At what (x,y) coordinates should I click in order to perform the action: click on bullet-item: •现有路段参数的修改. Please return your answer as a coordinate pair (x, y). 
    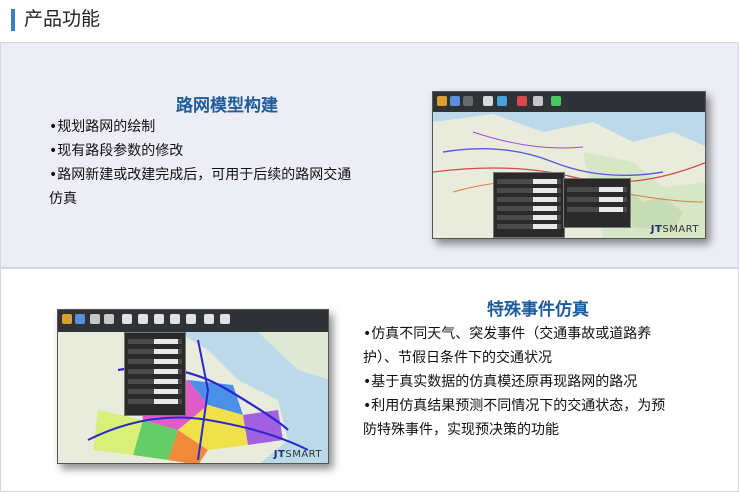
    Looking at the image, I should click on (116, 151).